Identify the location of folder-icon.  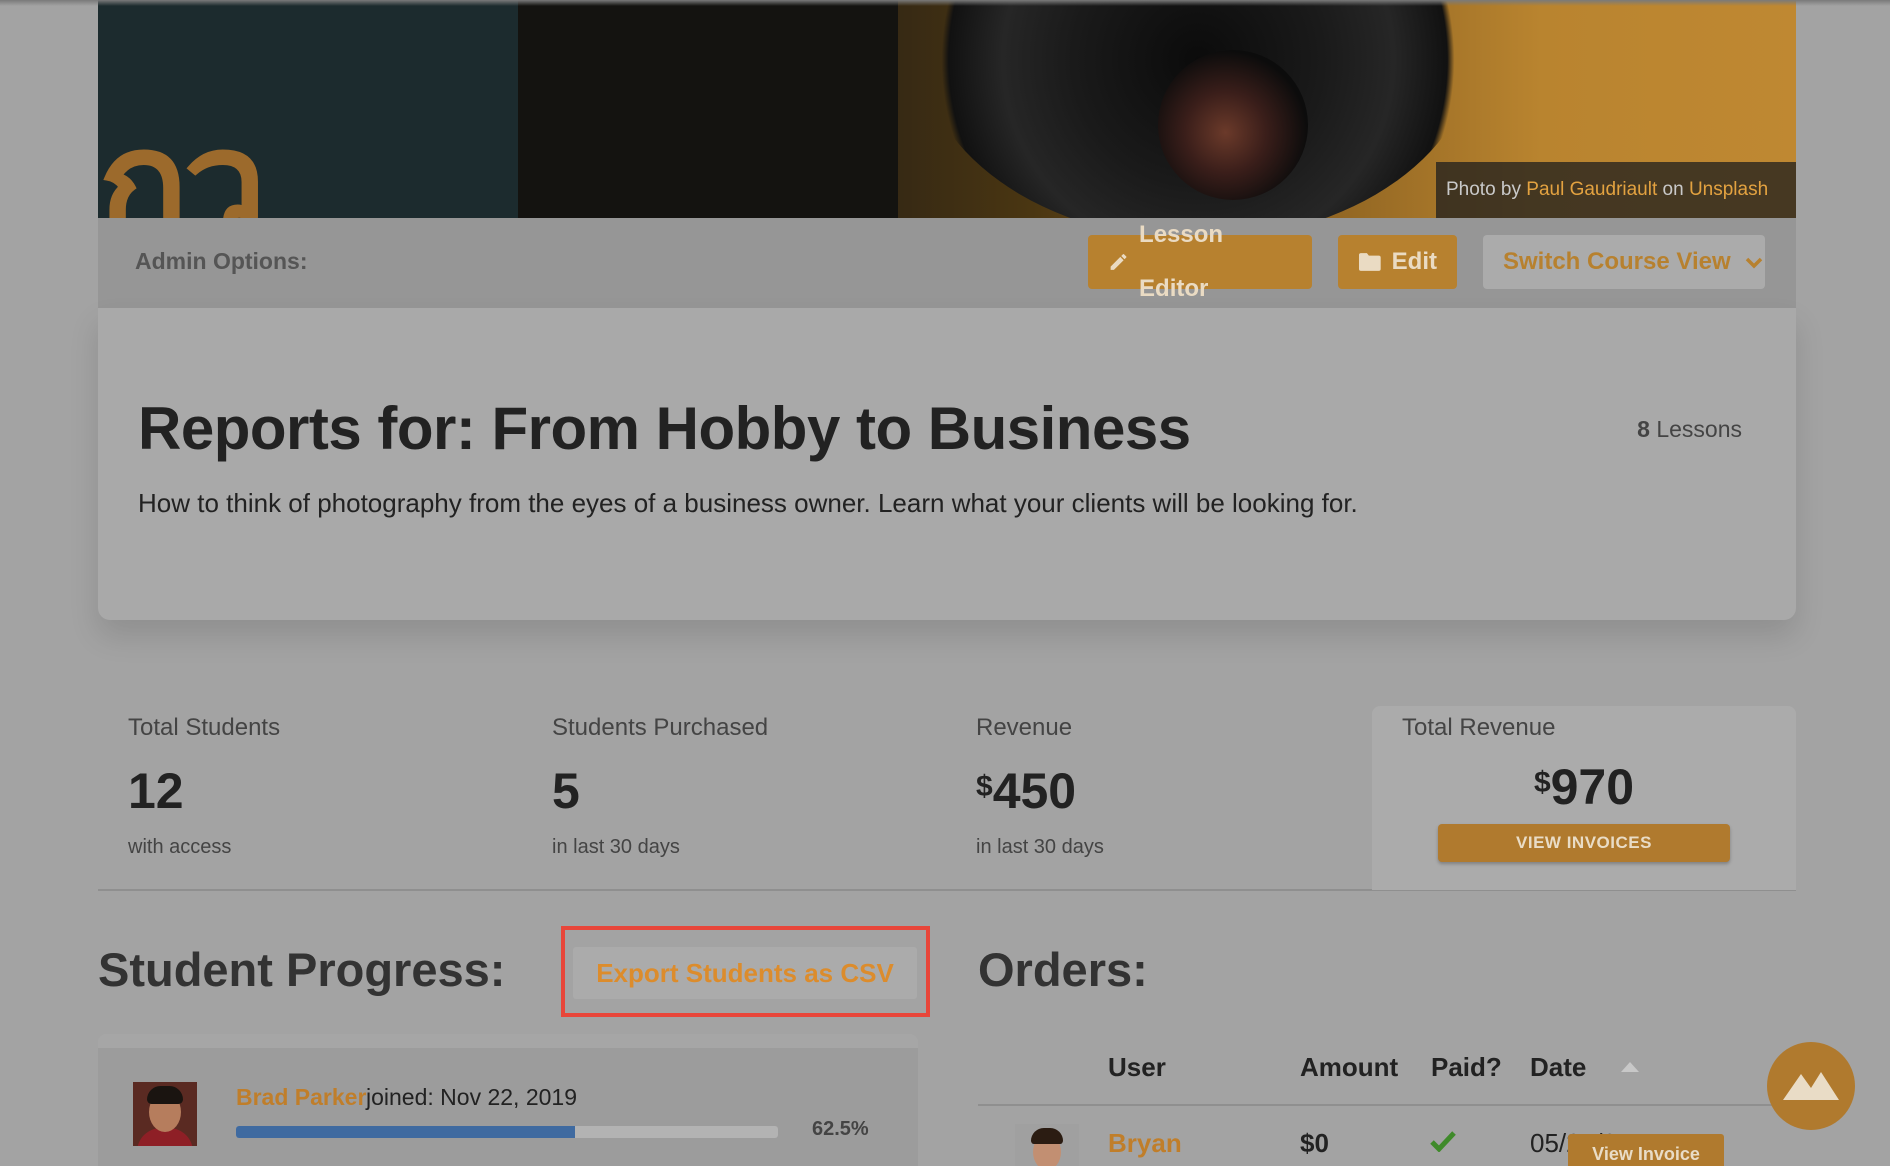
(1369, 262).